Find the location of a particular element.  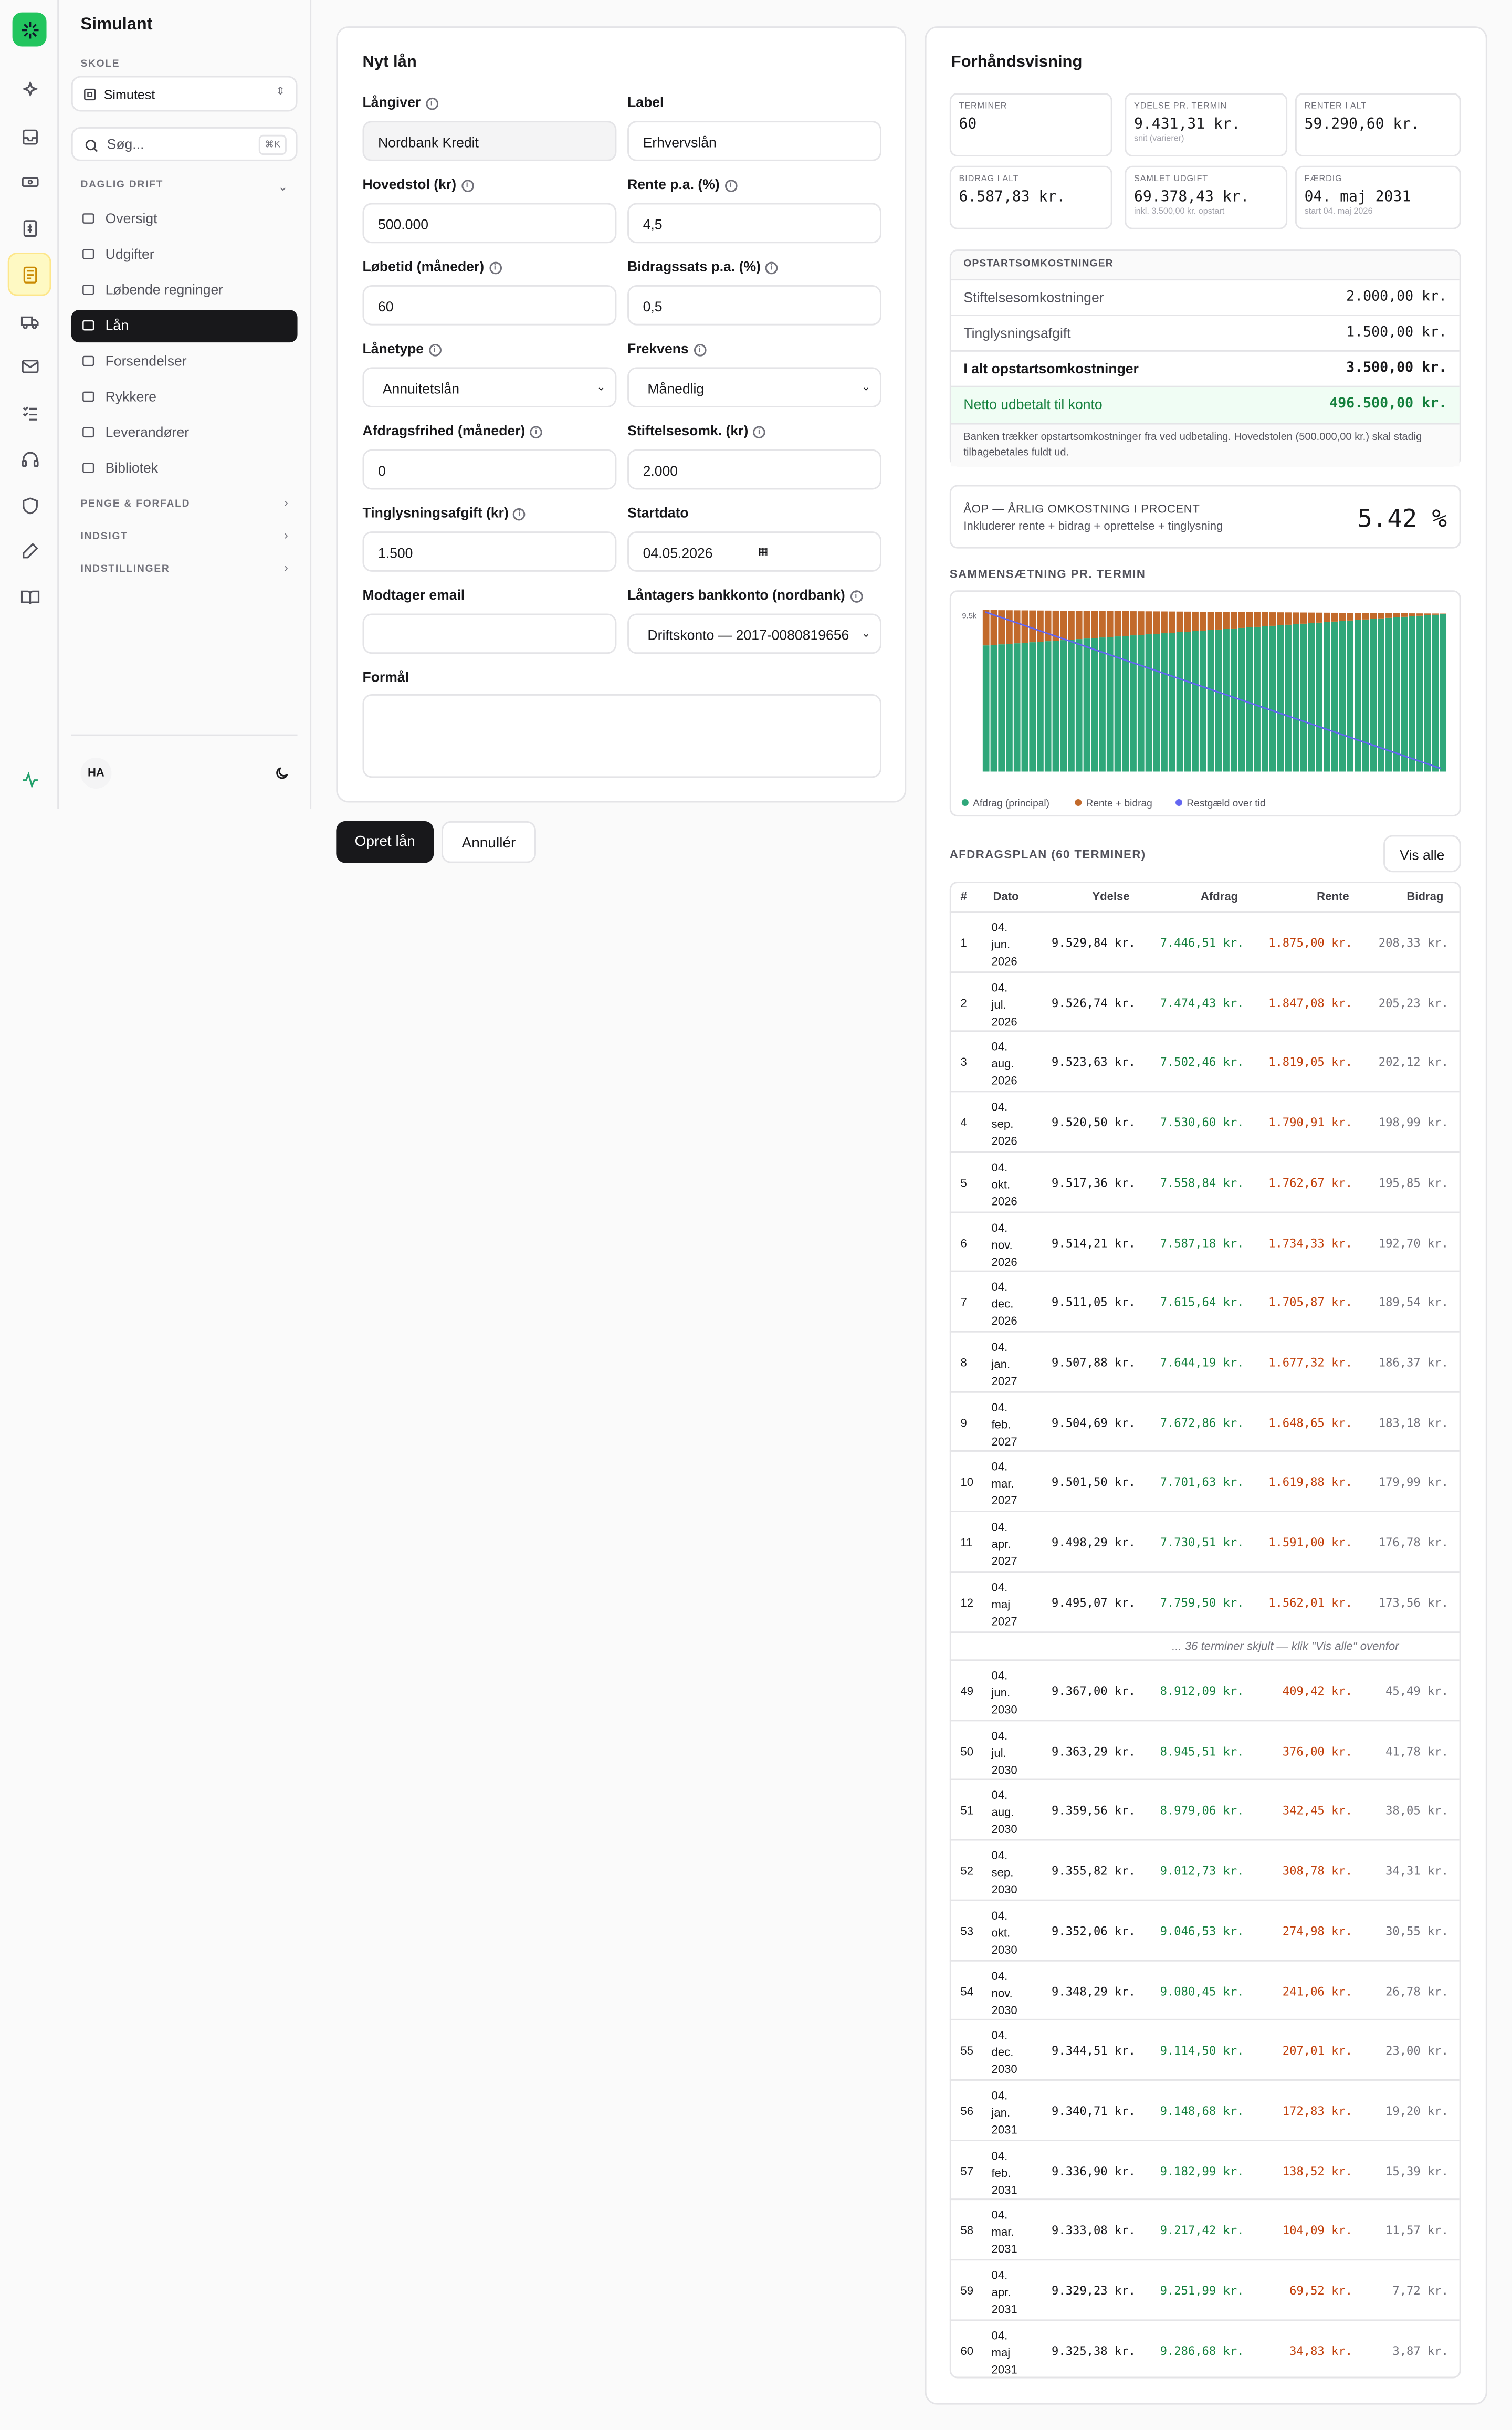

workspace-select: Simutest ⇕ is located at coordinates (184, 94).